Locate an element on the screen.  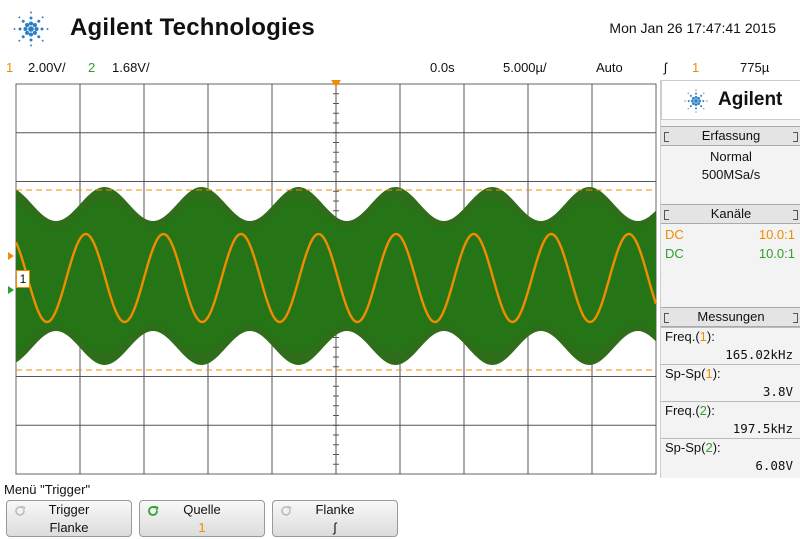
ch2-probe: 10.0:1 is located at coordinates (776, 253).